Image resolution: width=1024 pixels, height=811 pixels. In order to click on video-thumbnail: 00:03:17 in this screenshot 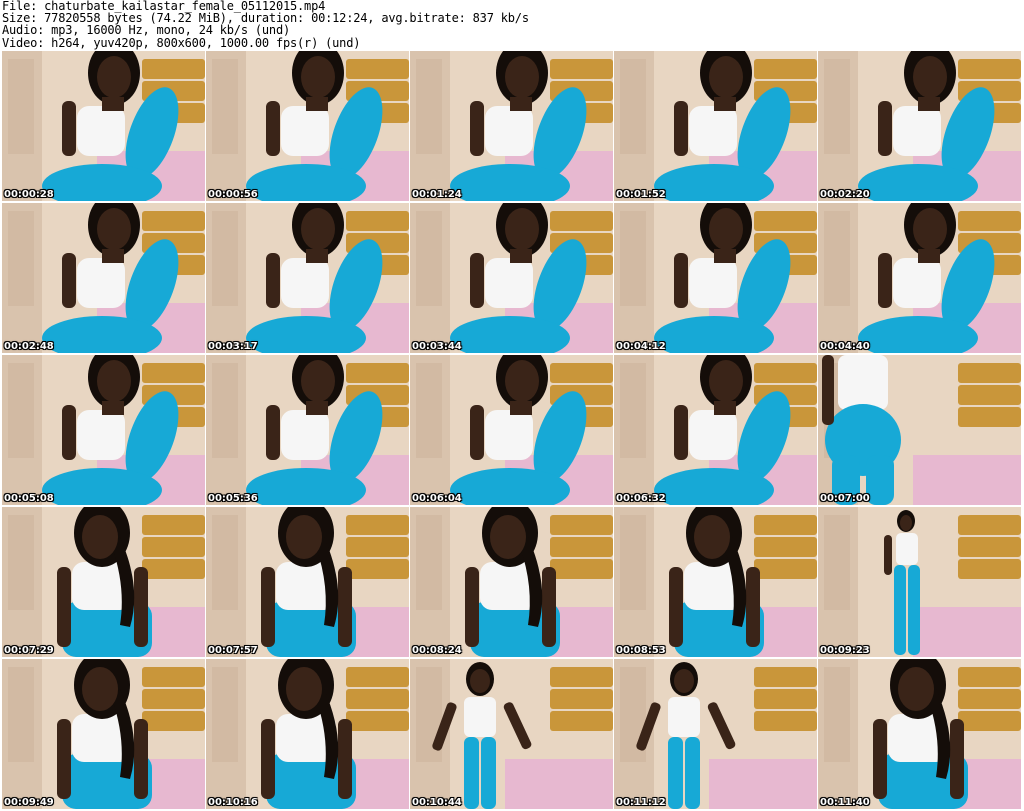, I will do `click(307, 278)`.